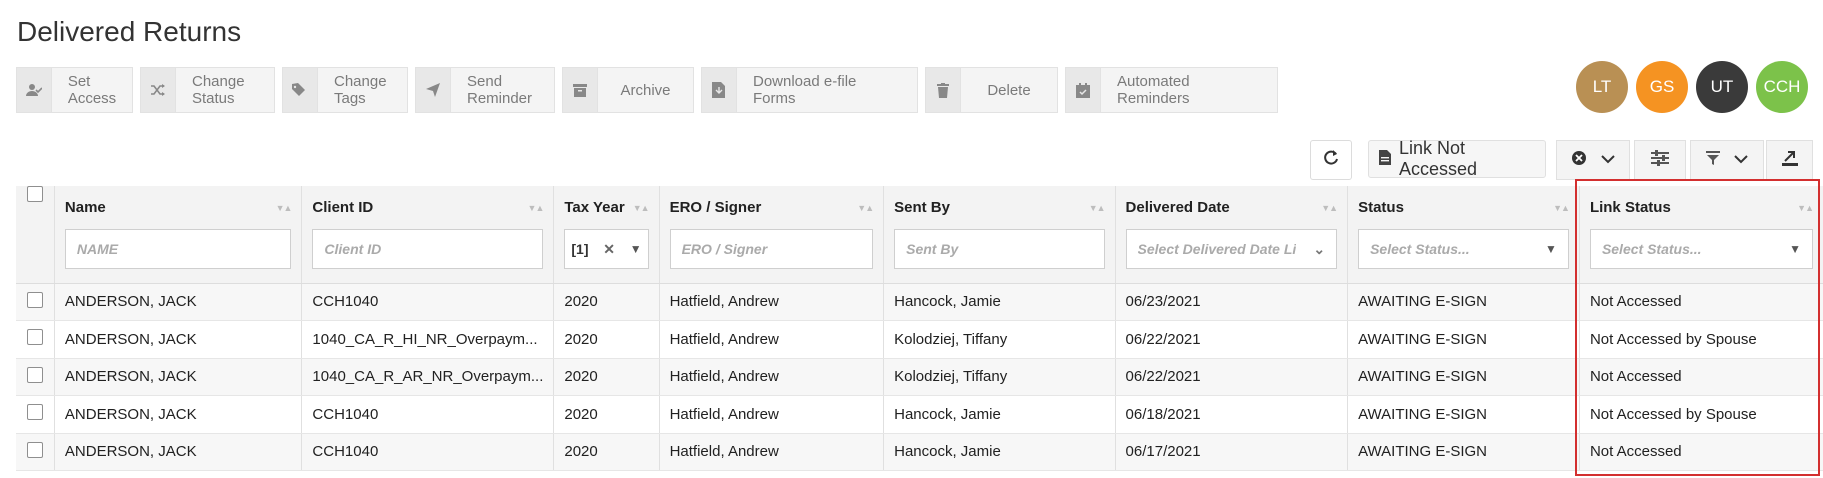 This screenshot has width=1823, height=478. Describe the element at coordinates (1722, 87) in the screenshot. I see `avatar: UT` at that location.